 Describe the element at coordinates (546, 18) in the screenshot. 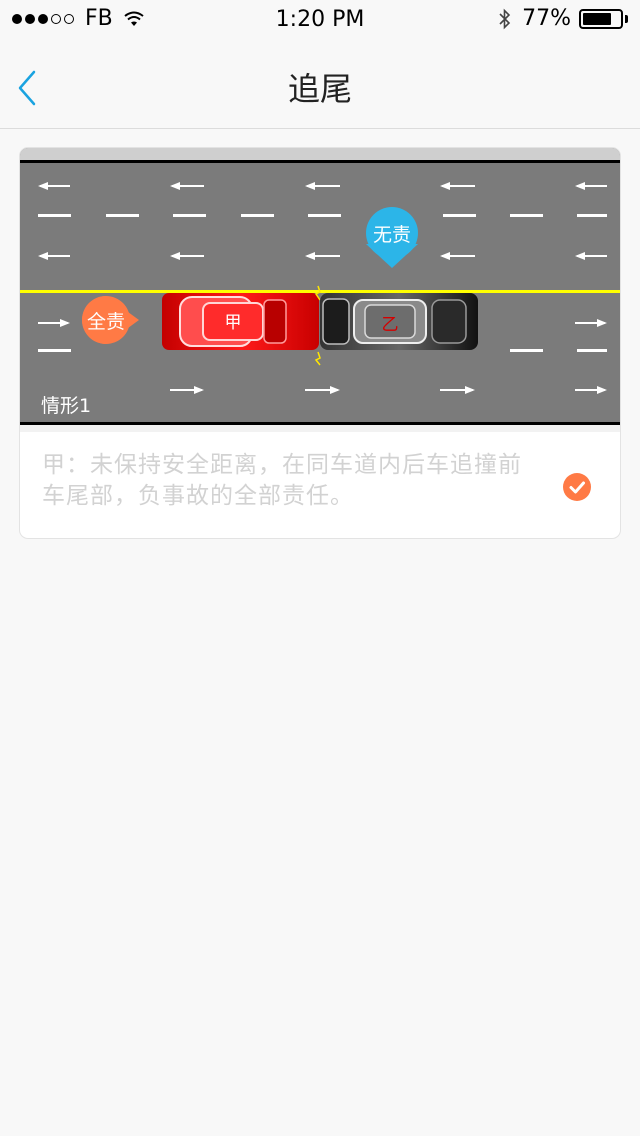

I see `battery-percent: 77%` at that location.